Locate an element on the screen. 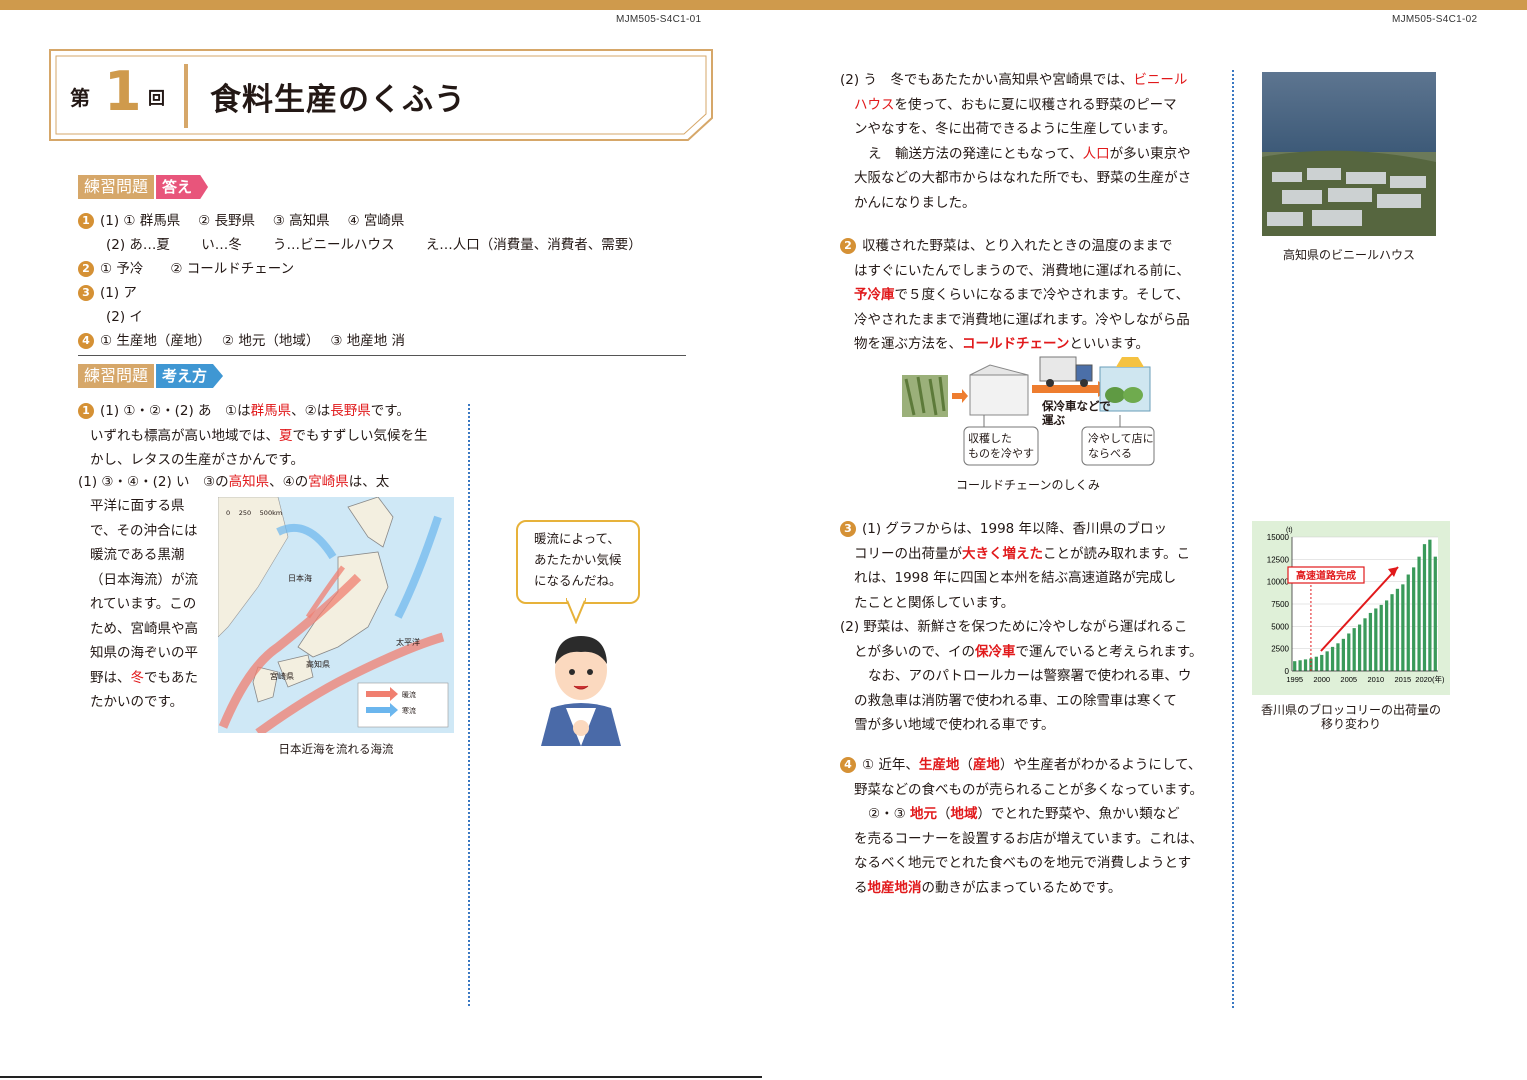 This screenshot has width=1527, height=1080. page-title: 食料生産のくふう is located at coordinates (338, 100).